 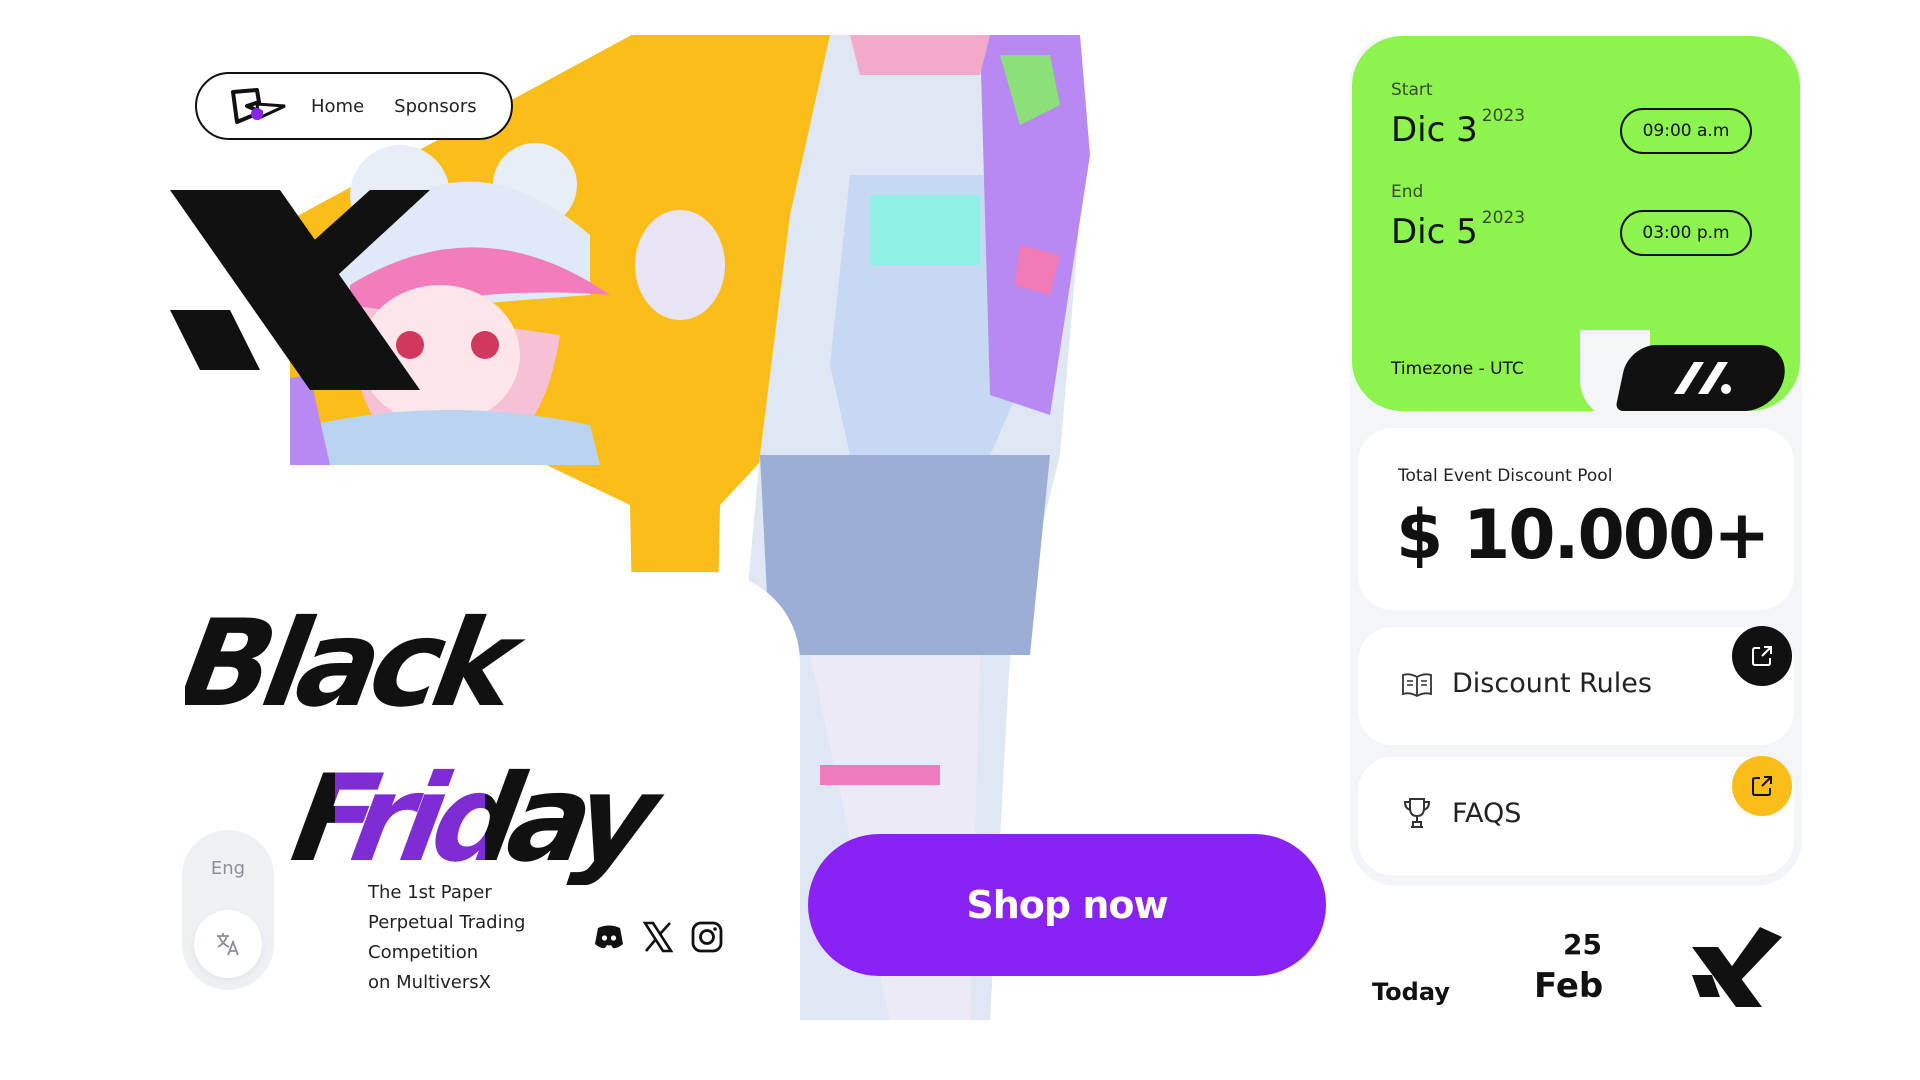 What do you see at coordinates (1503, 116) in the screenshot?
I see `start-year: 2023` at bounding box center [1503, 116].